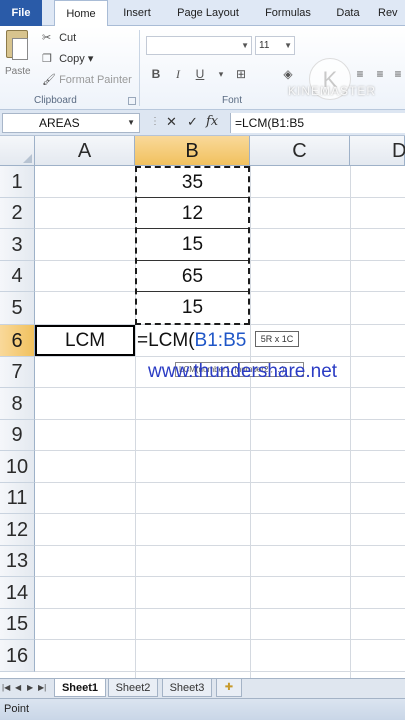 The width and height of the screenshot is (405, 720). I want to click on italic-button: I, so click(178, 74).